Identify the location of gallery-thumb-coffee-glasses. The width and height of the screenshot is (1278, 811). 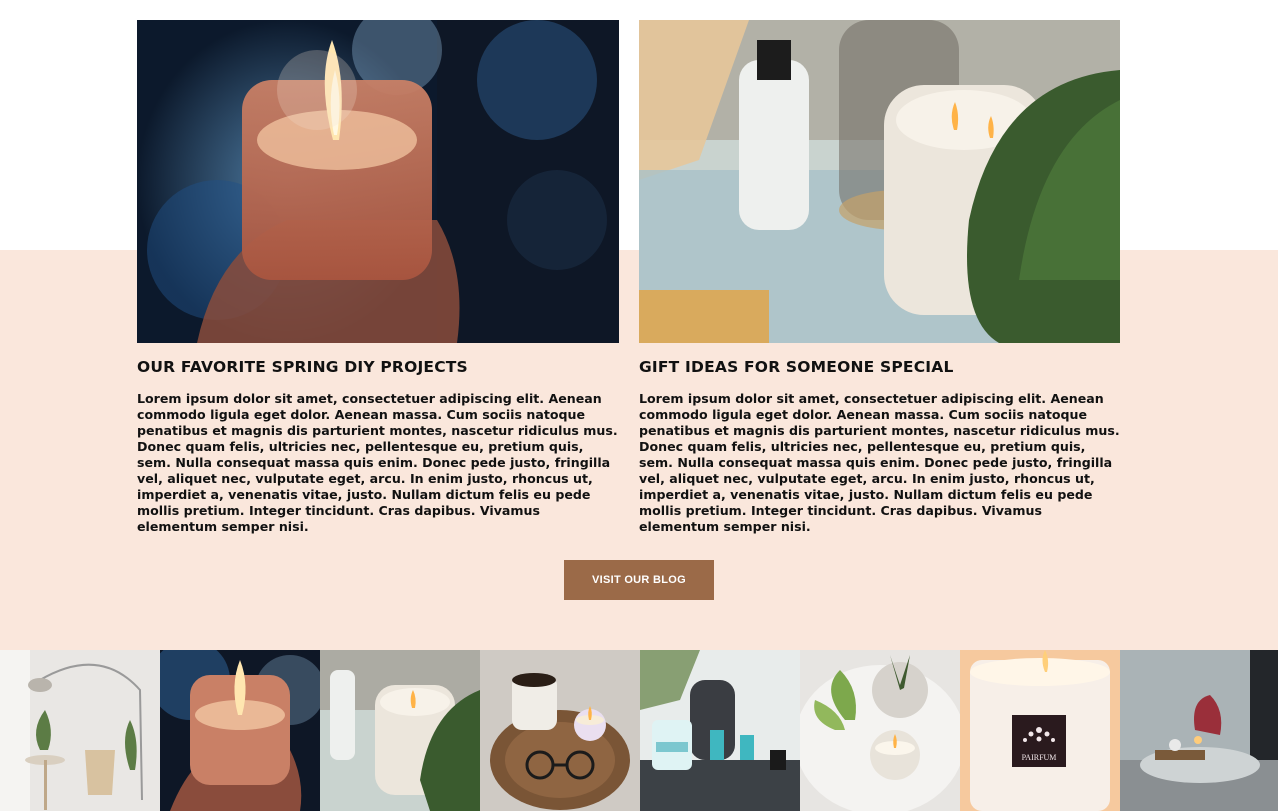
(560, 730).